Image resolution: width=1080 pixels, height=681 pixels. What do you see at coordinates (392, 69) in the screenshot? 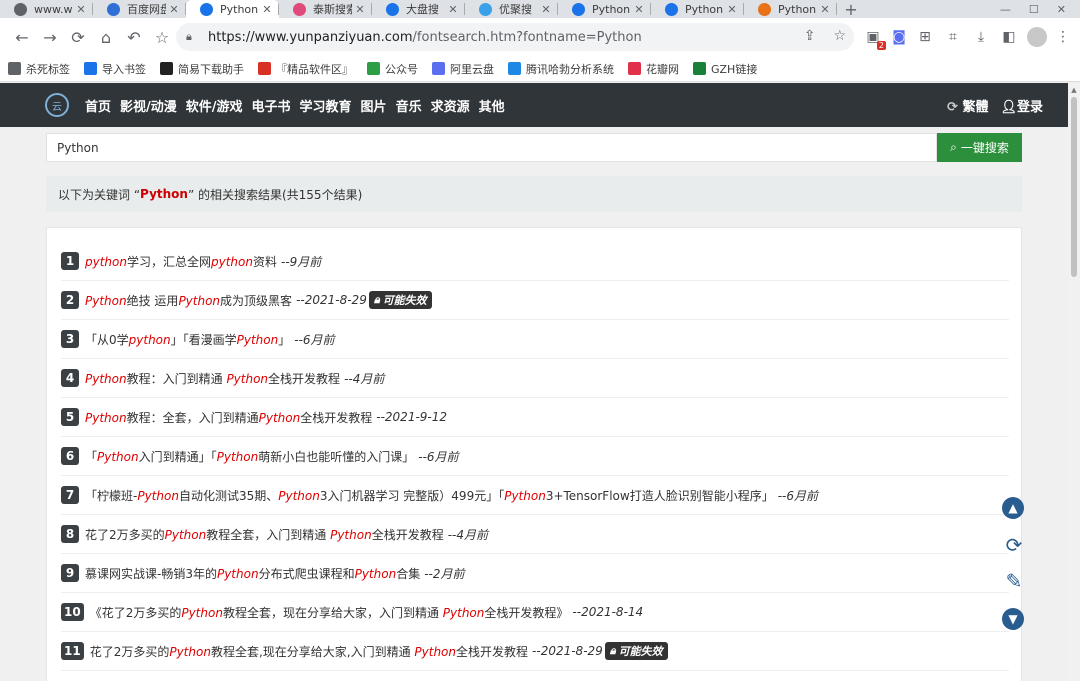
I see `bookmark-item: 公众号` at bounding box center [392, 69].